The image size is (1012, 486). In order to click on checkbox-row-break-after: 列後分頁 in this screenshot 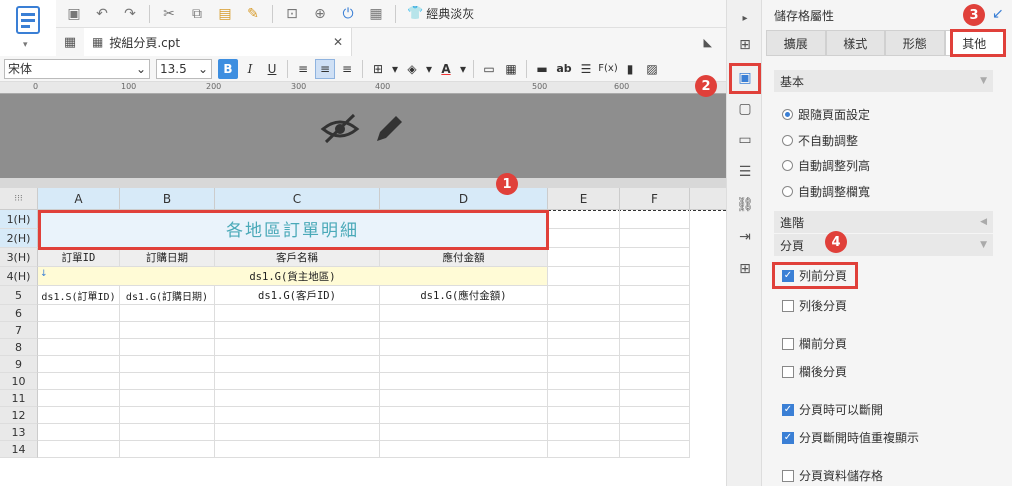, I will do `click(814, 305)`.